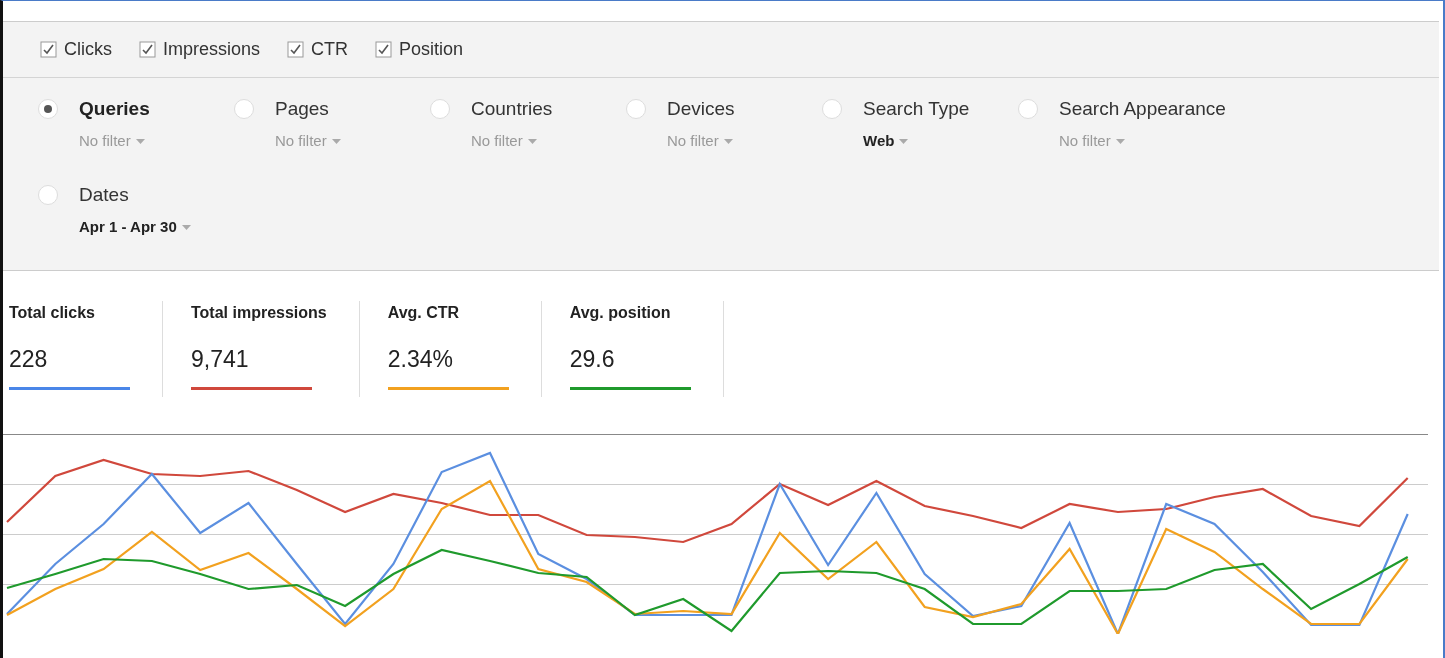 Image resolution: width=1445 pixels, height=658 pixels. Describe the element at coordinates (1142, 109) in the screenshot. I see `dimension-label: Search Appearance` at that location.